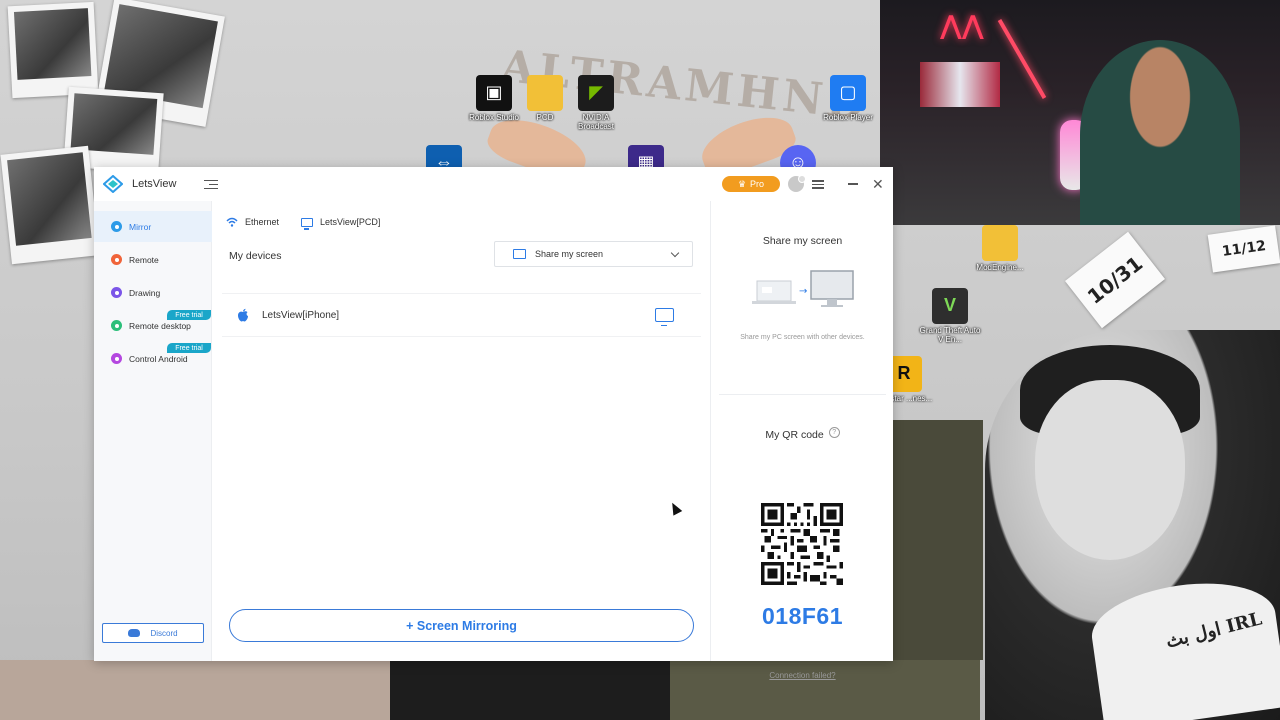 Image resolution: width=1280 pixels, height=720 pixels. I want to click on date-ticket: 11/12, so click(1243, 249).